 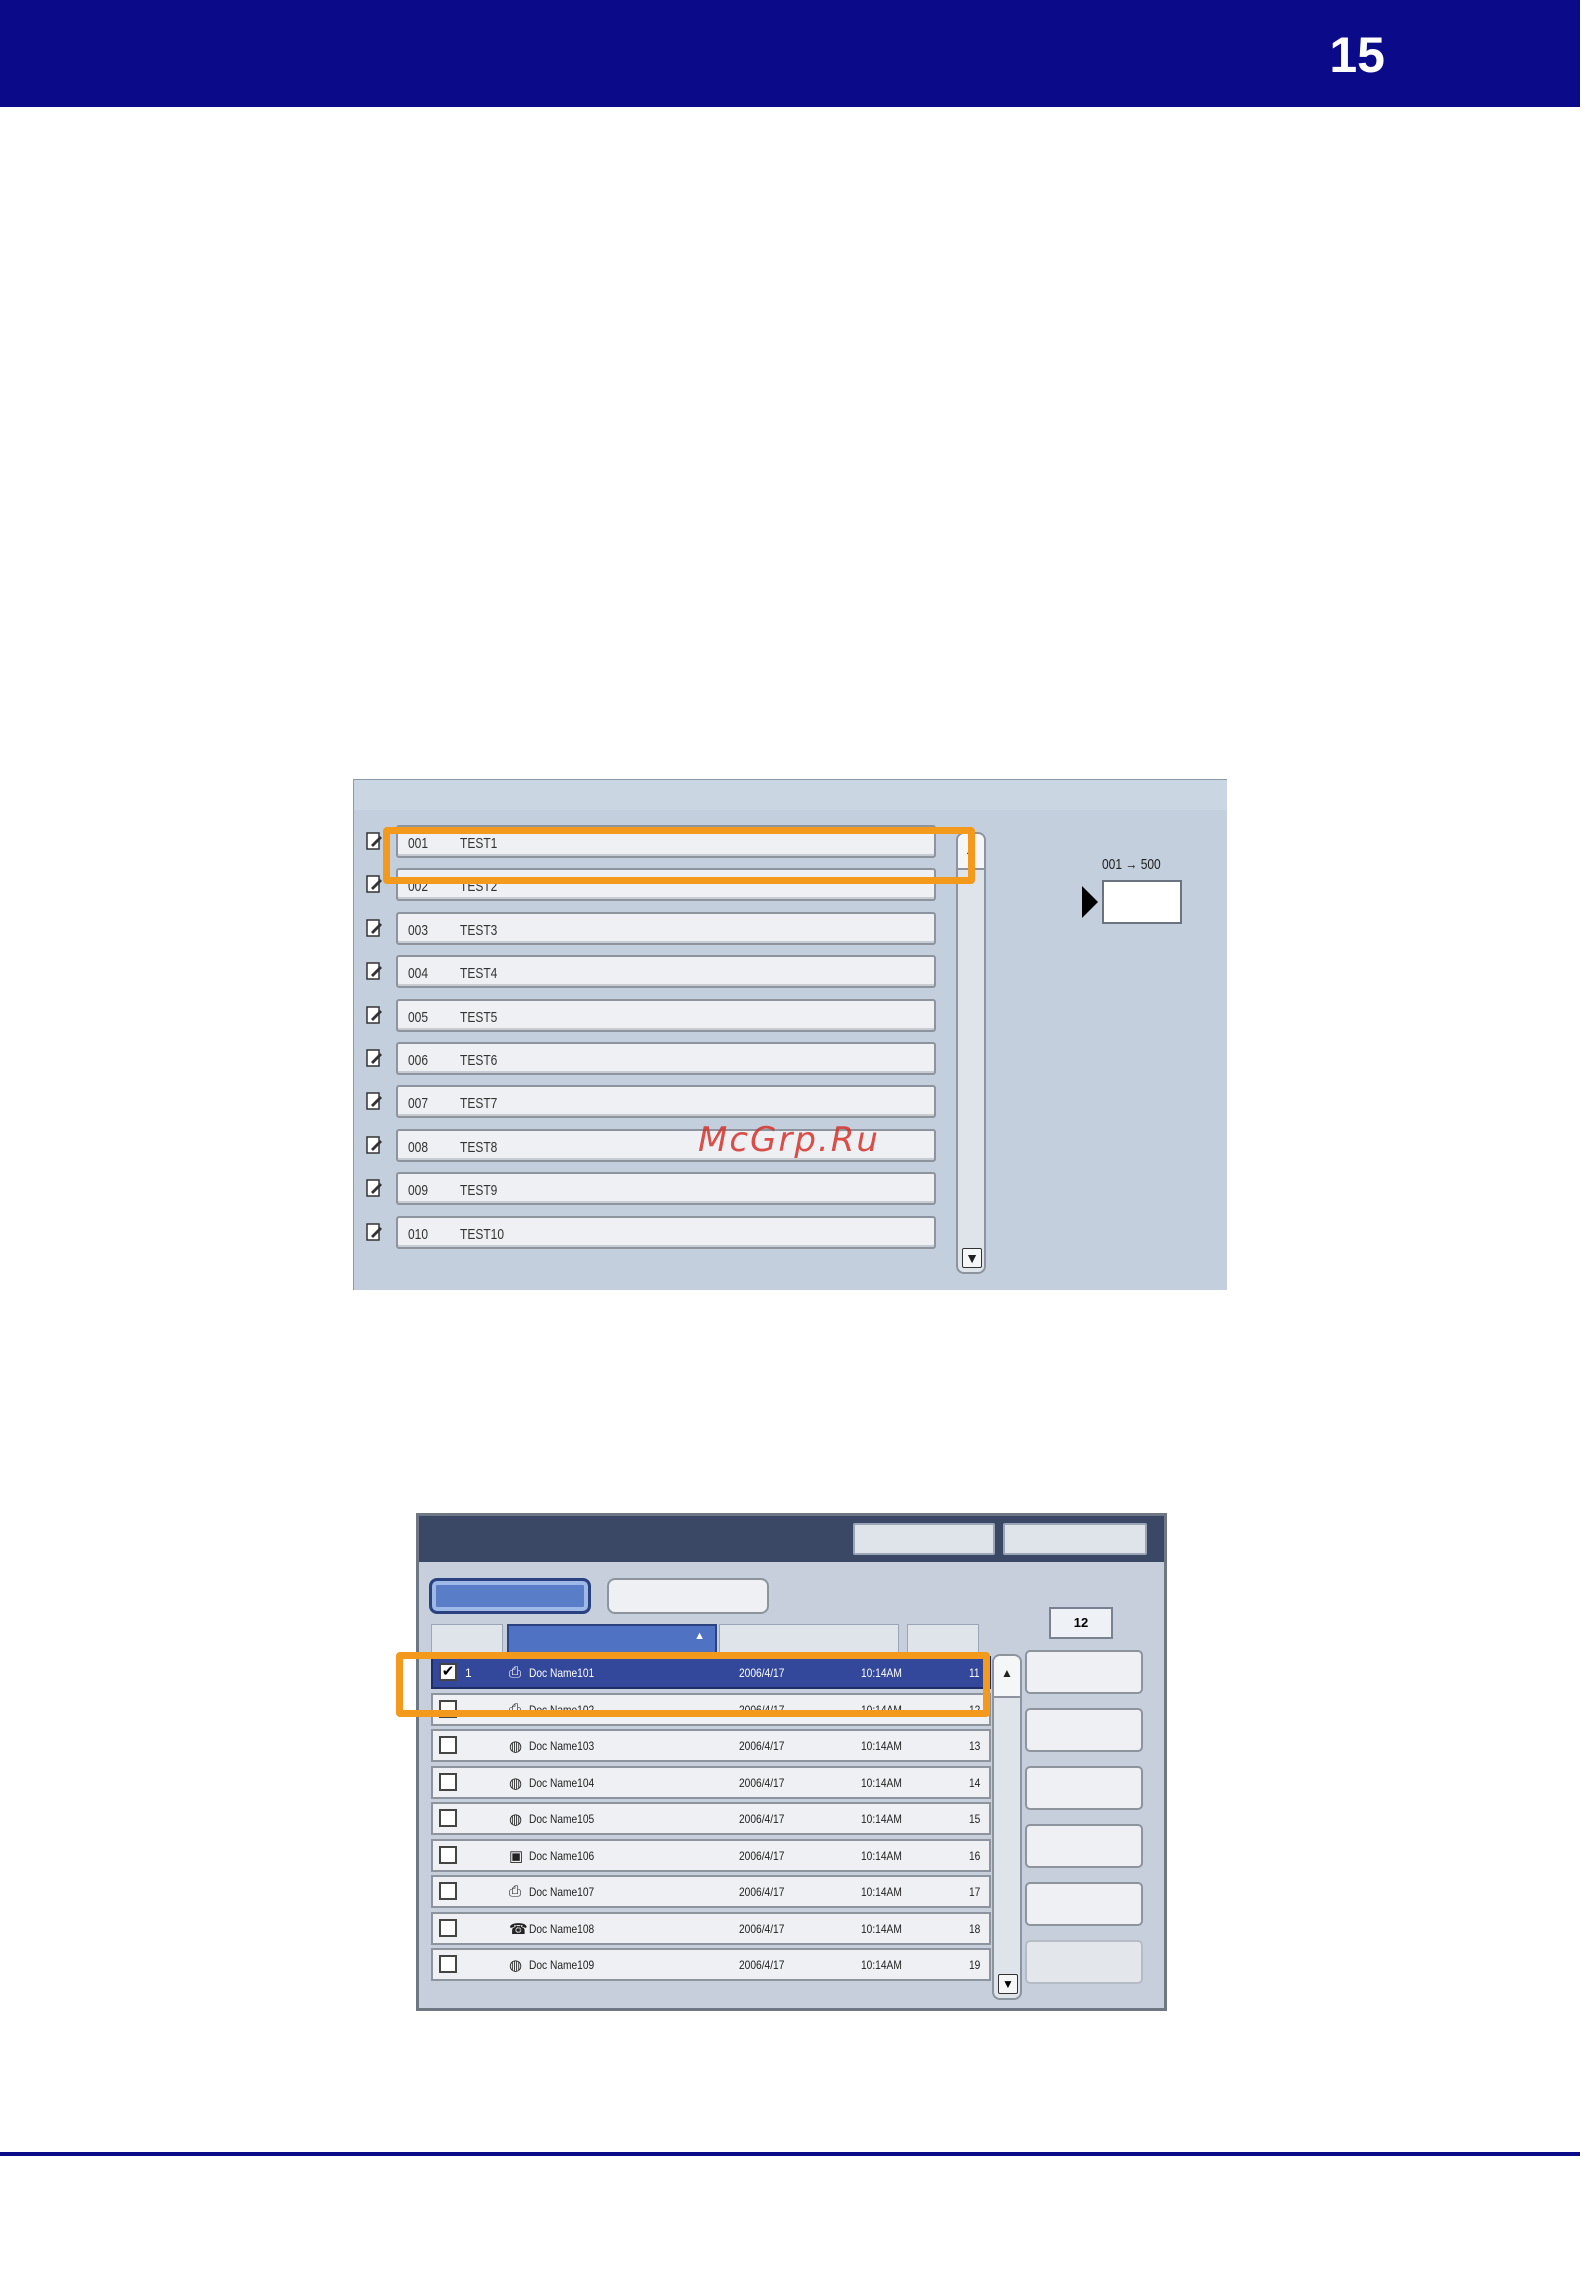 I want to click on mailbox-button: 010 TEST10, so click(x=666, y=1232).